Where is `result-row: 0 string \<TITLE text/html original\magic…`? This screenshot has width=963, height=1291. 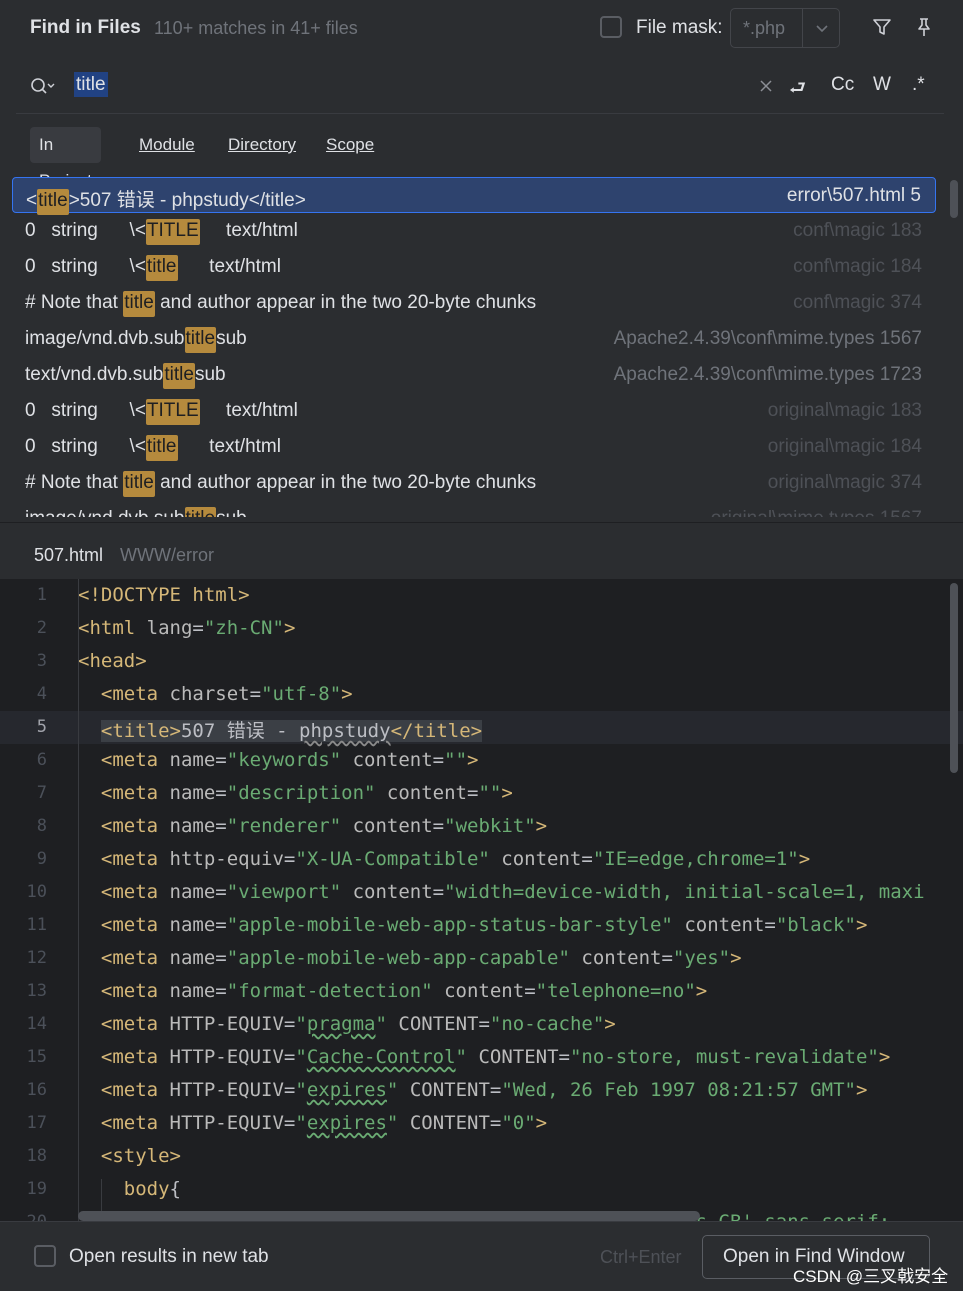
result-row: 0 string \<TITLE text/html original\magic… is located at coordinates (474, 411).